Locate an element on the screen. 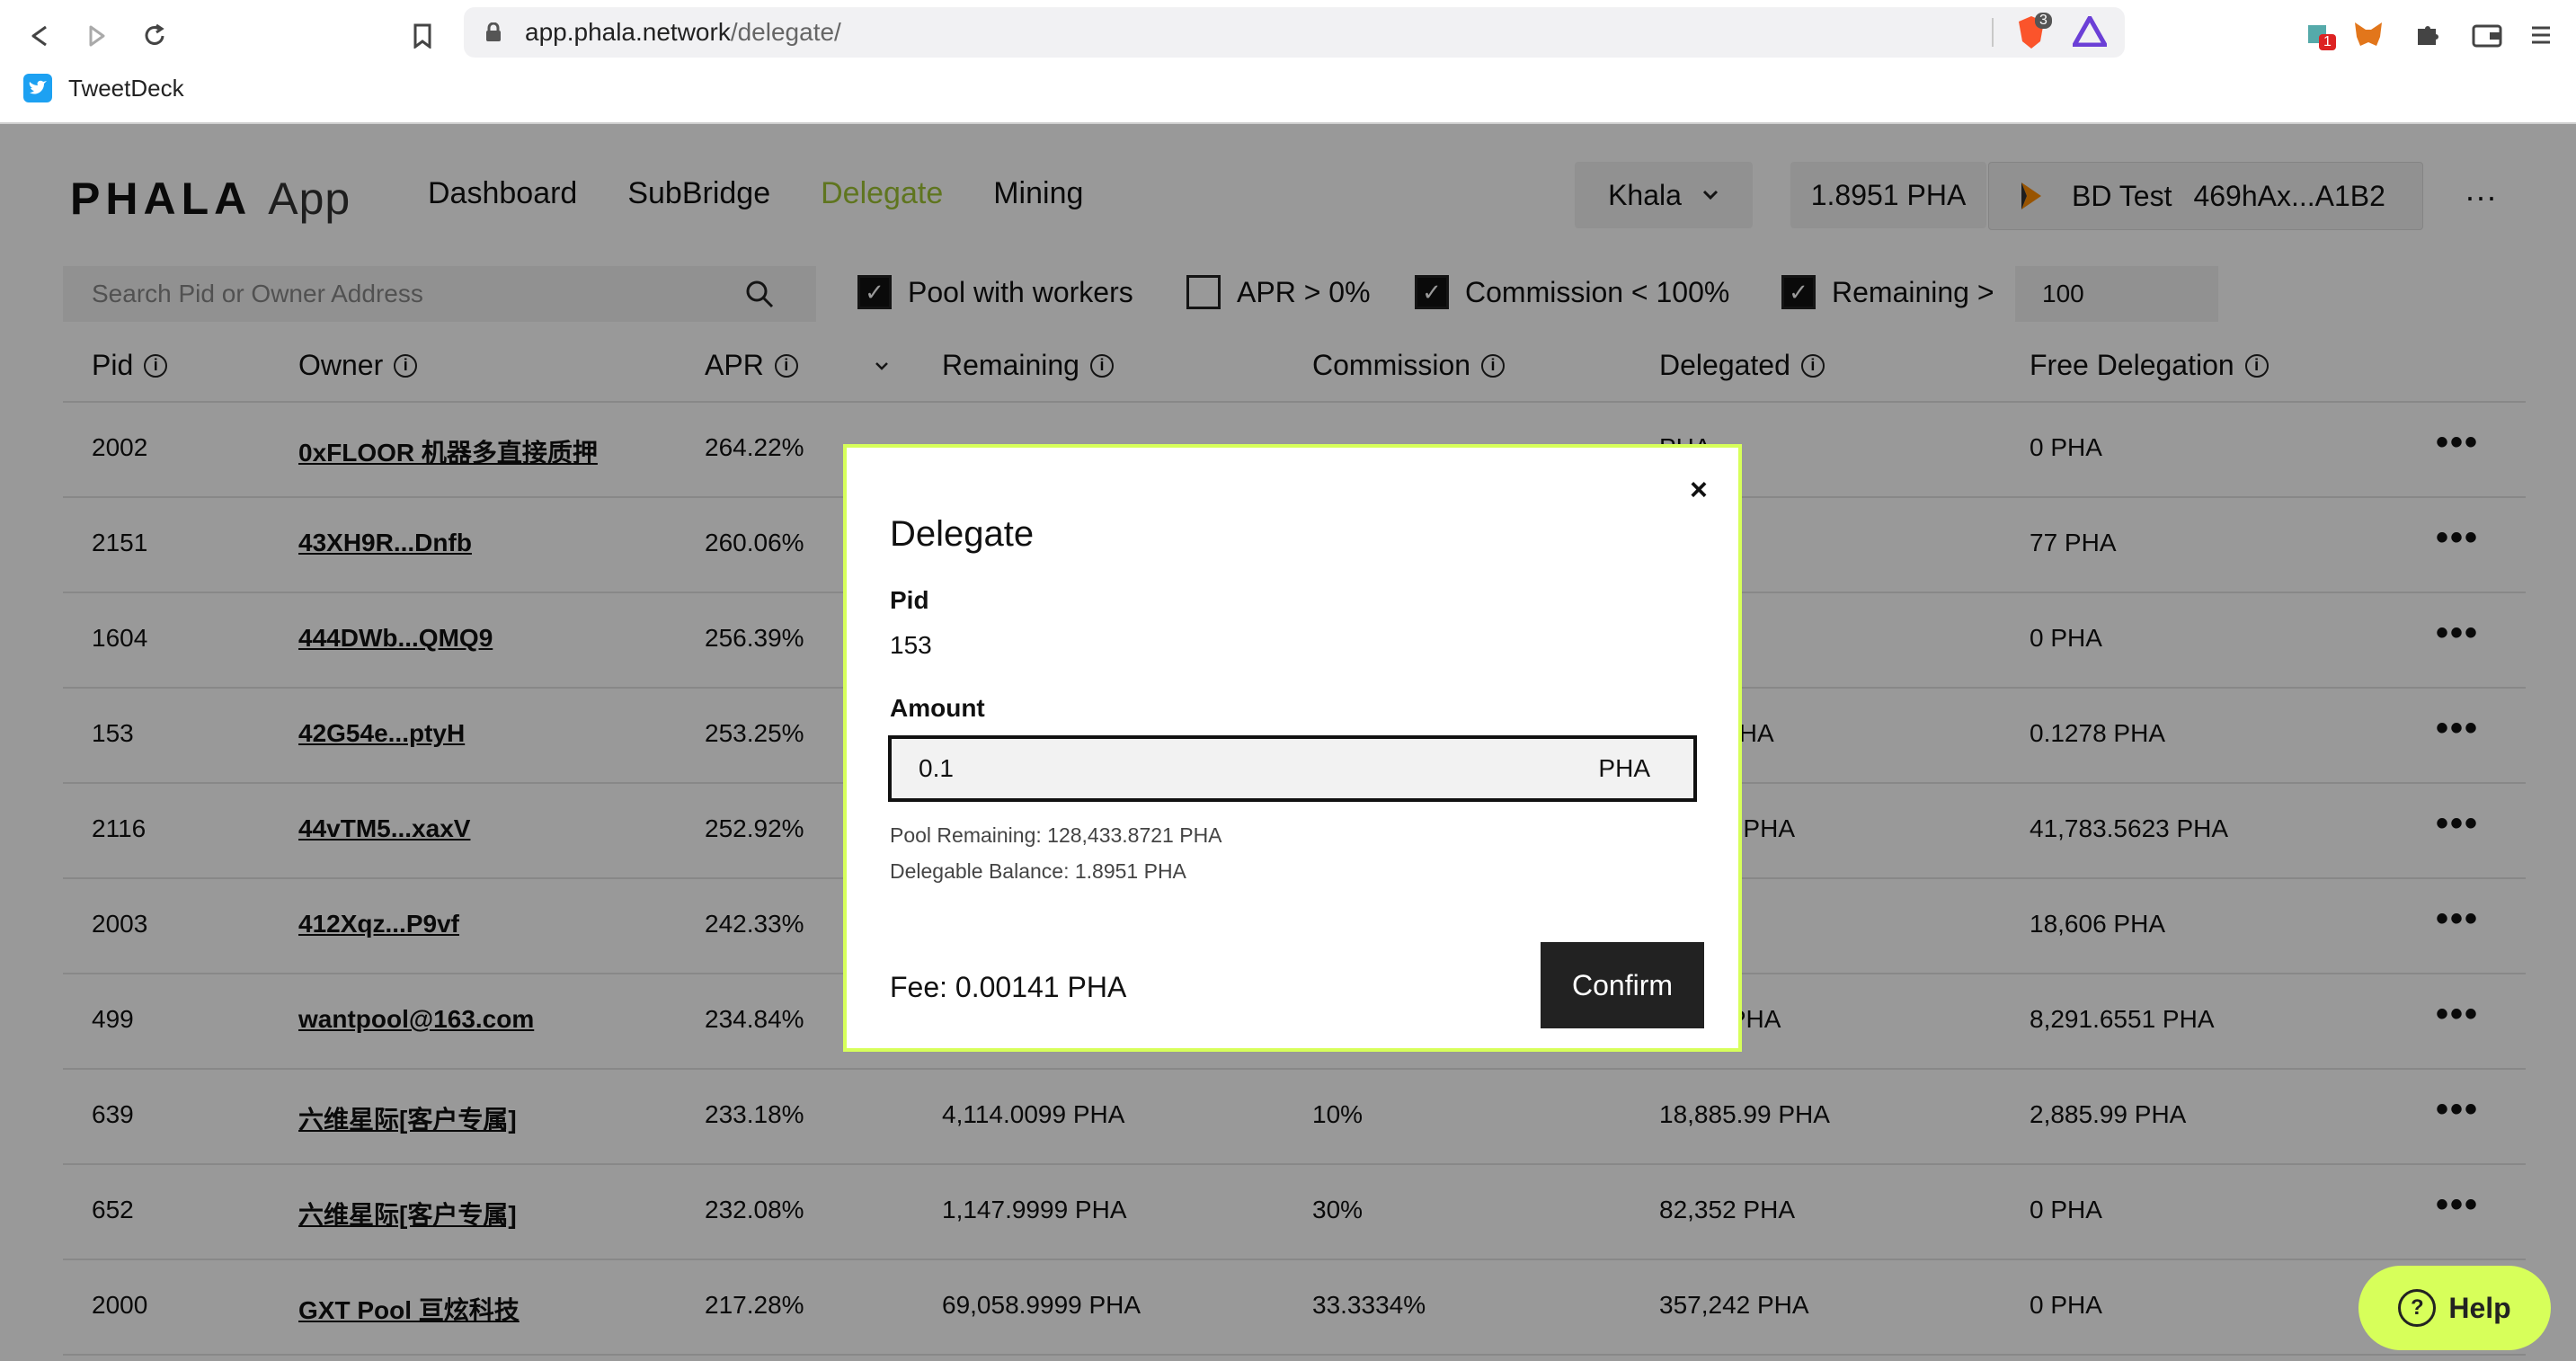  close-icon: × is located at coordinates (1699, 490).